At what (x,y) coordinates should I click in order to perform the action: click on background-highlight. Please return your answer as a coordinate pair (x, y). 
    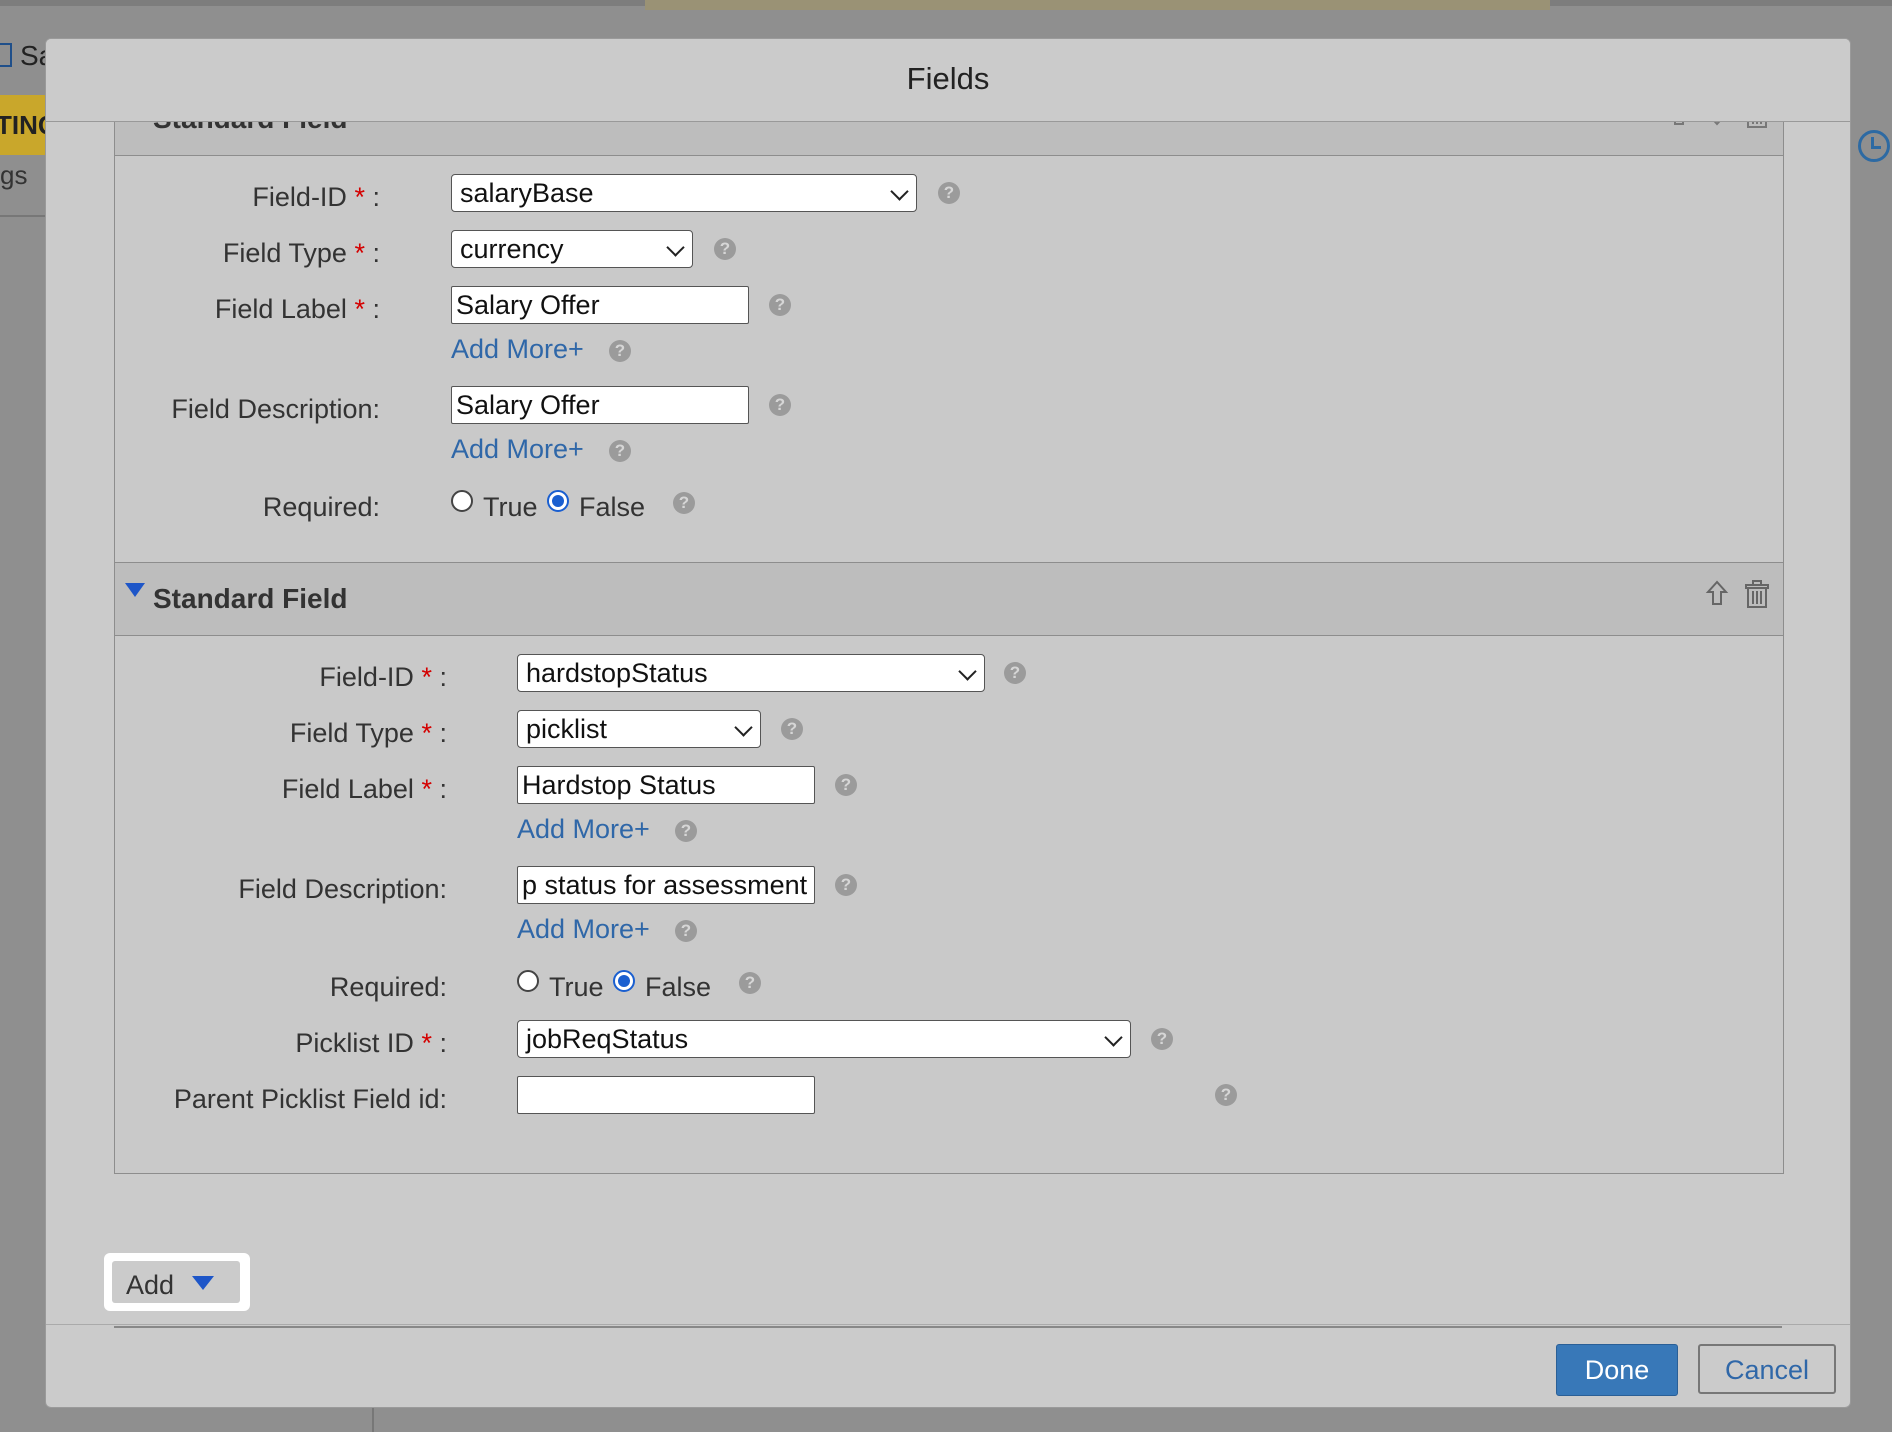
    Looking at the image, I should click on (1097, 5).